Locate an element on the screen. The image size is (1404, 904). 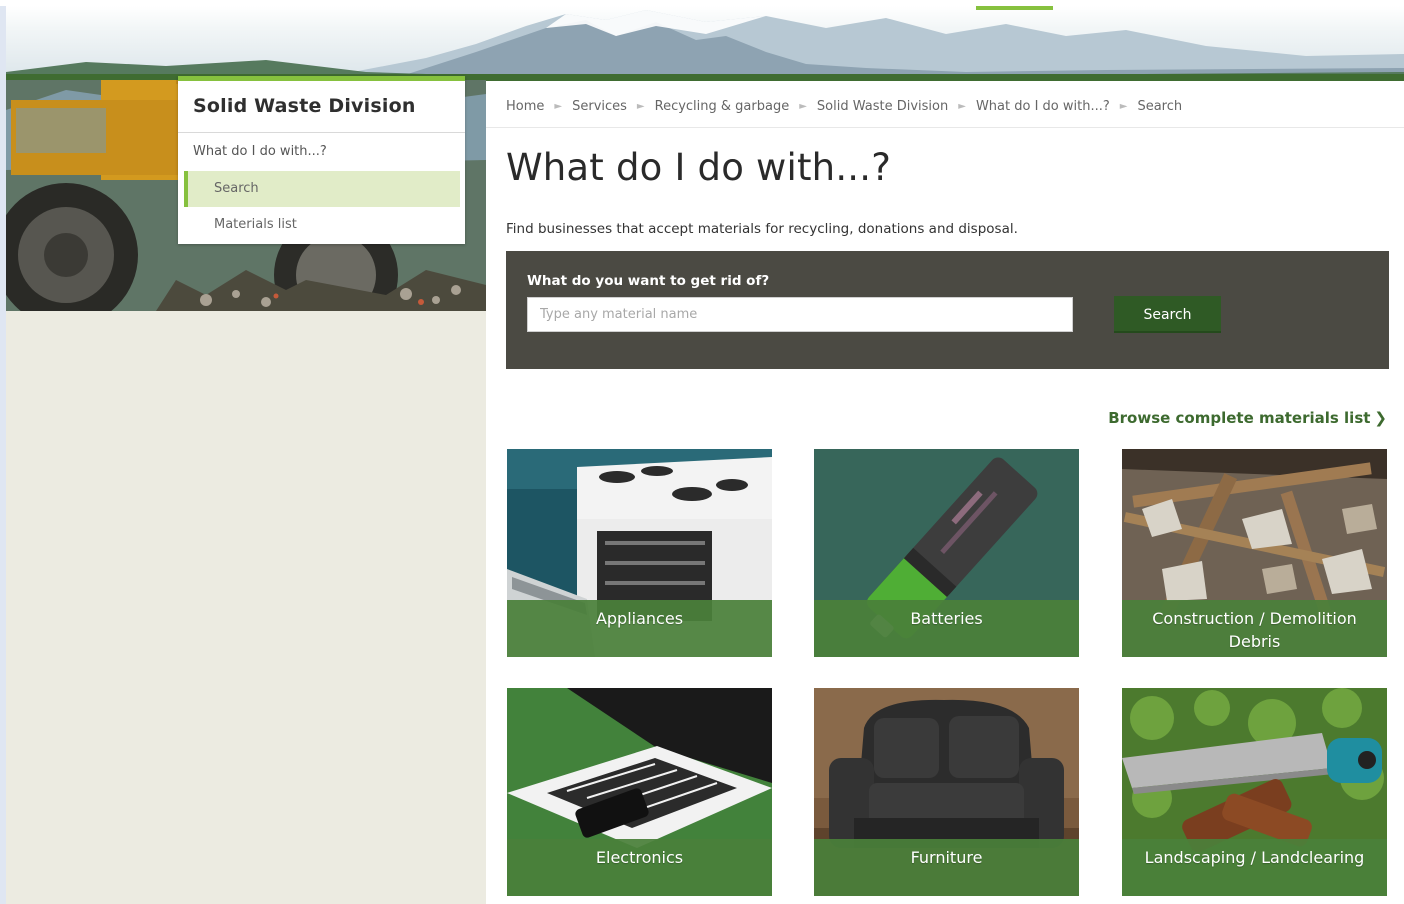
tile-label: Appliances is located at coordinates (639, 618).